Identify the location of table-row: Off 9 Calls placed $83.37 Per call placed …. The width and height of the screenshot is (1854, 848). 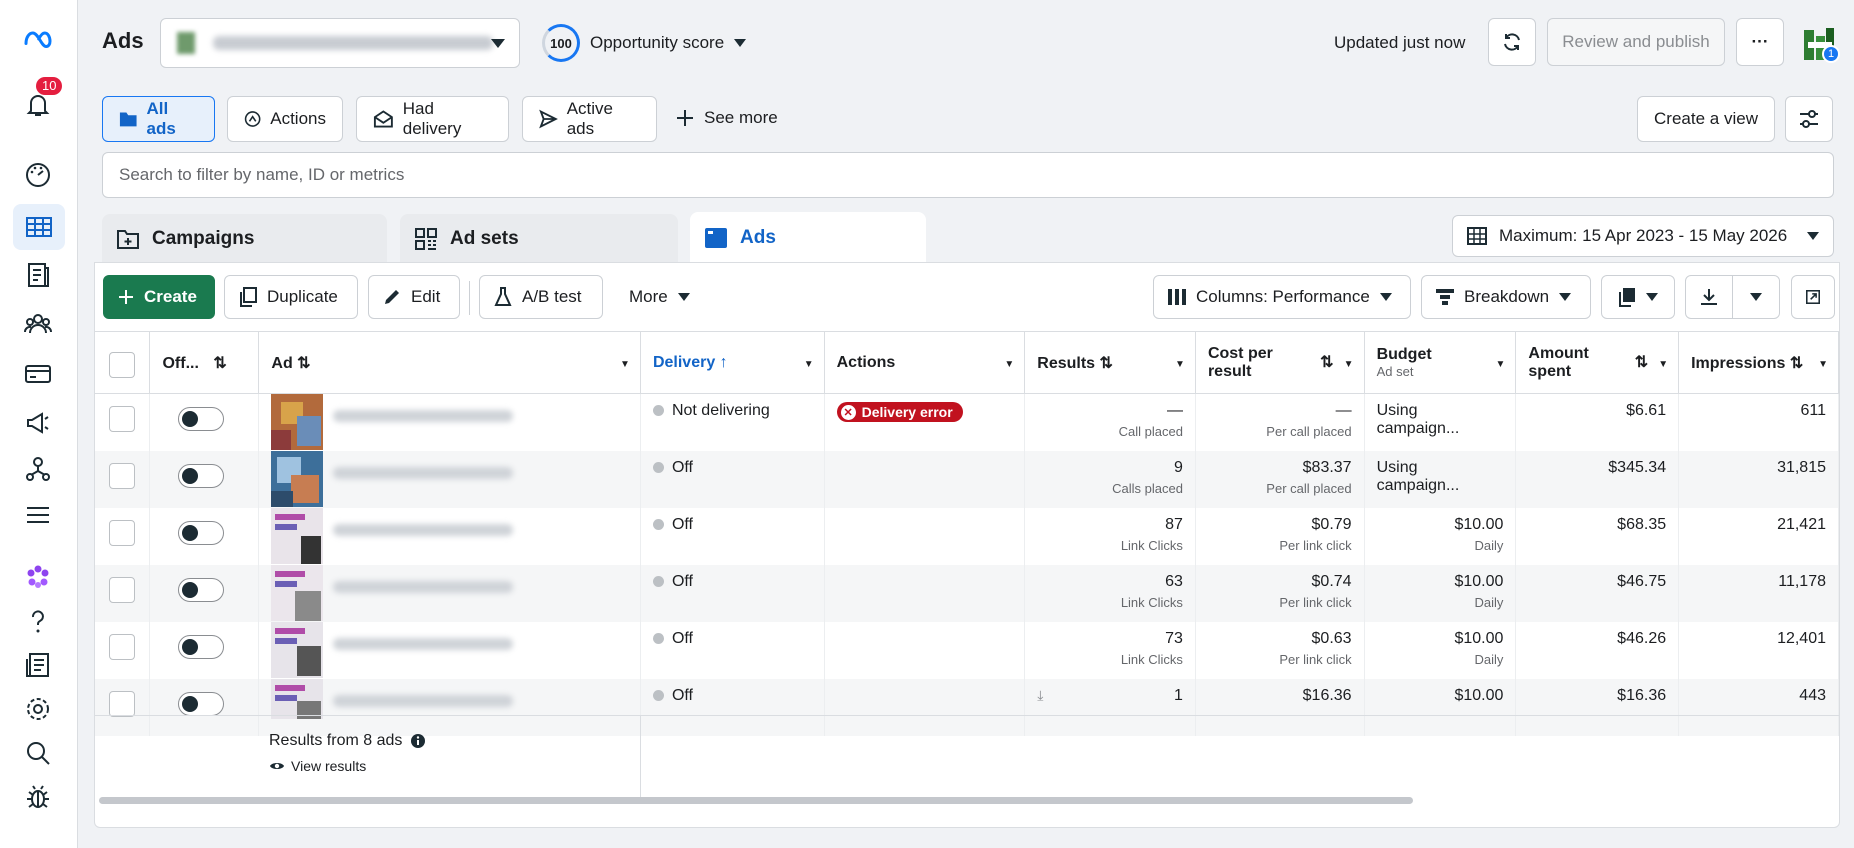
(967, 479).